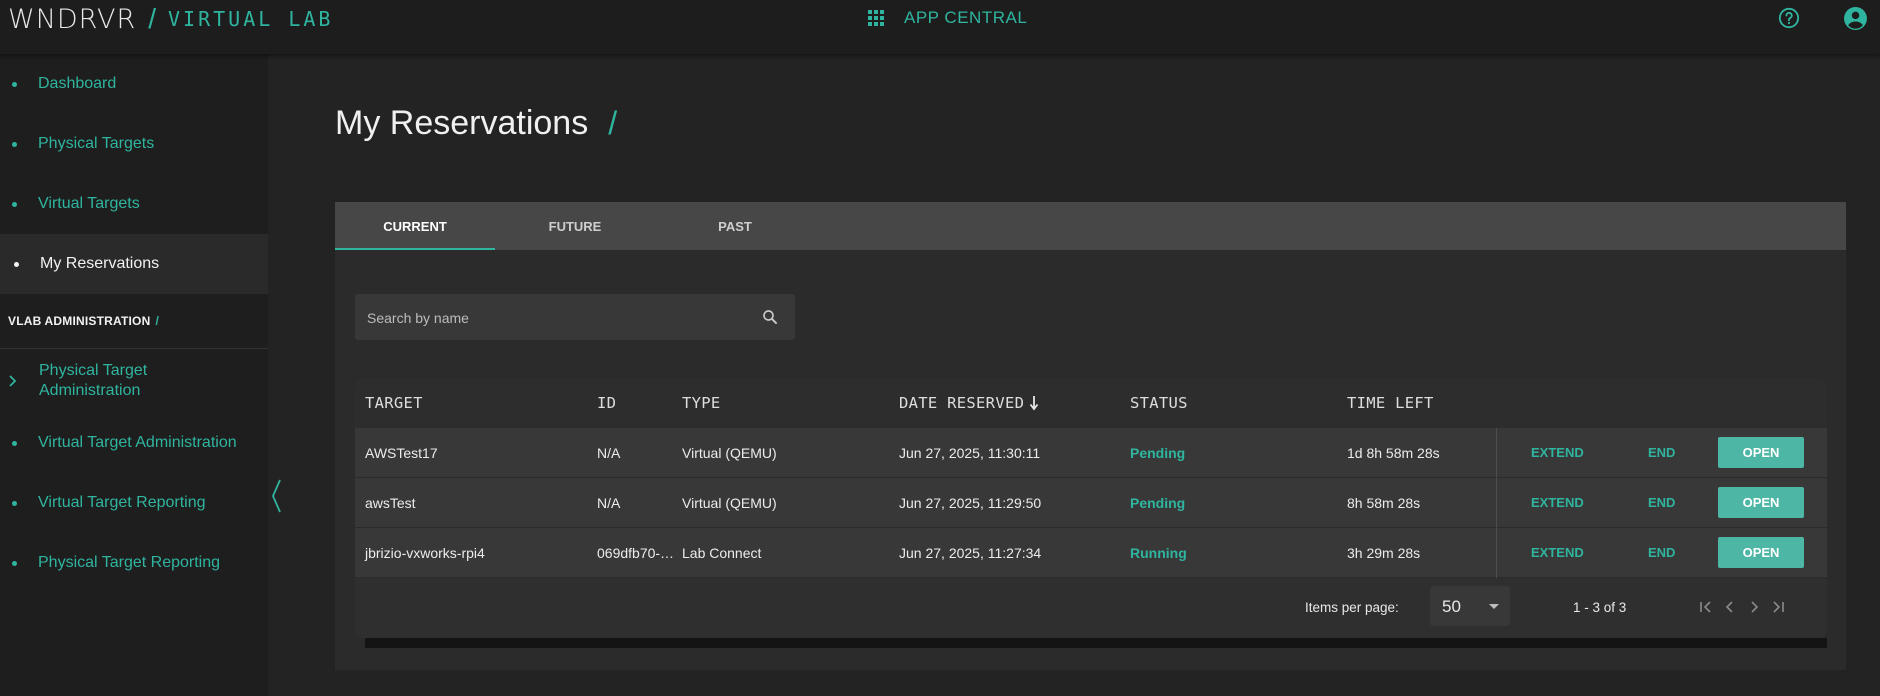  What do you see at coordinates (276, 496) in the screenshot?
I see `sidebar-collapse-icon` at bounding box center [276, 496].